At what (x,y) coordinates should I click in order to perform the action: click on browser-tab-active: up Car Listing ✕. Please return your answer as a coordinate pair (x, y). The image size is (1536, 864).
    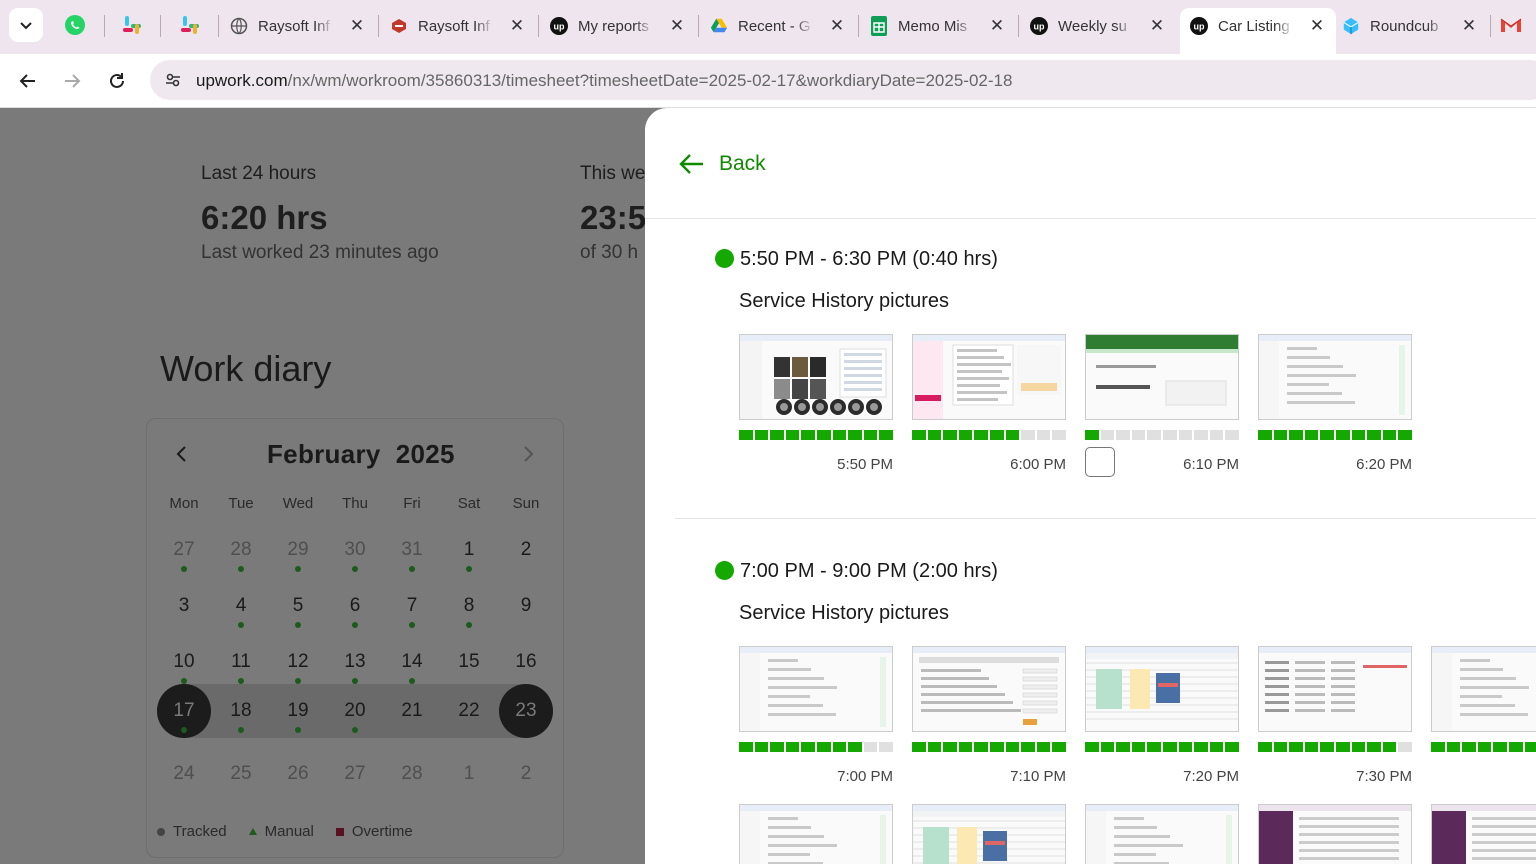
    Looking at the image, I should click on (1258, 31).